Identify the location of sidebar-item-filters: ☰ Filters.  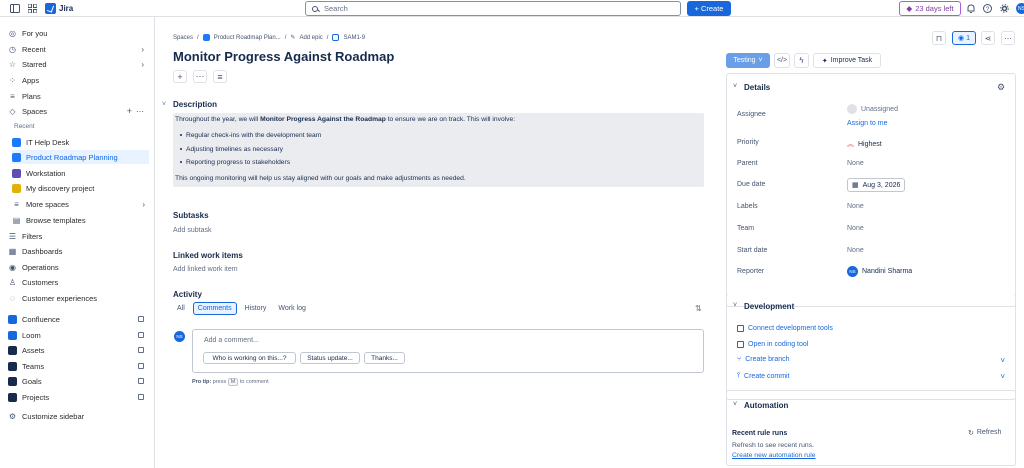
(78, 236).